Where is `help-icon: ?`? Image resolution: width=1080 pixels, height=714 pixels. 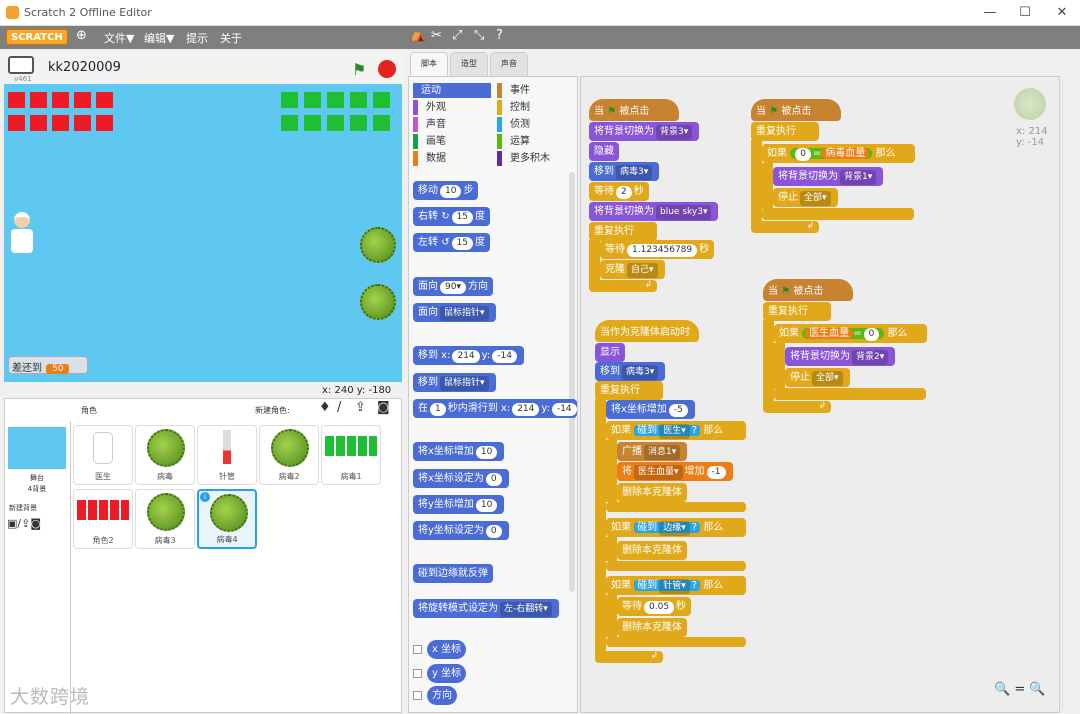 help-icon: ? is located at coordinates (499, 35).